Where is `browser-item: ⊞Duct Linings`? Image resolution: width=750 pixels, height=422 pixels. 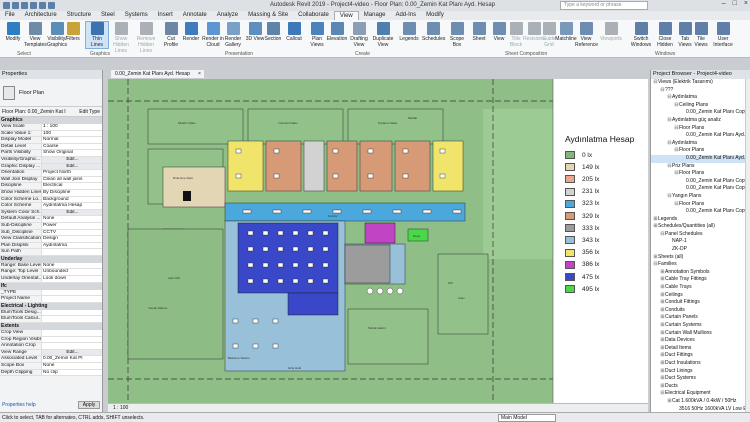 browser-item: ⊞Duct Linings is located at coordinates (700, 372).